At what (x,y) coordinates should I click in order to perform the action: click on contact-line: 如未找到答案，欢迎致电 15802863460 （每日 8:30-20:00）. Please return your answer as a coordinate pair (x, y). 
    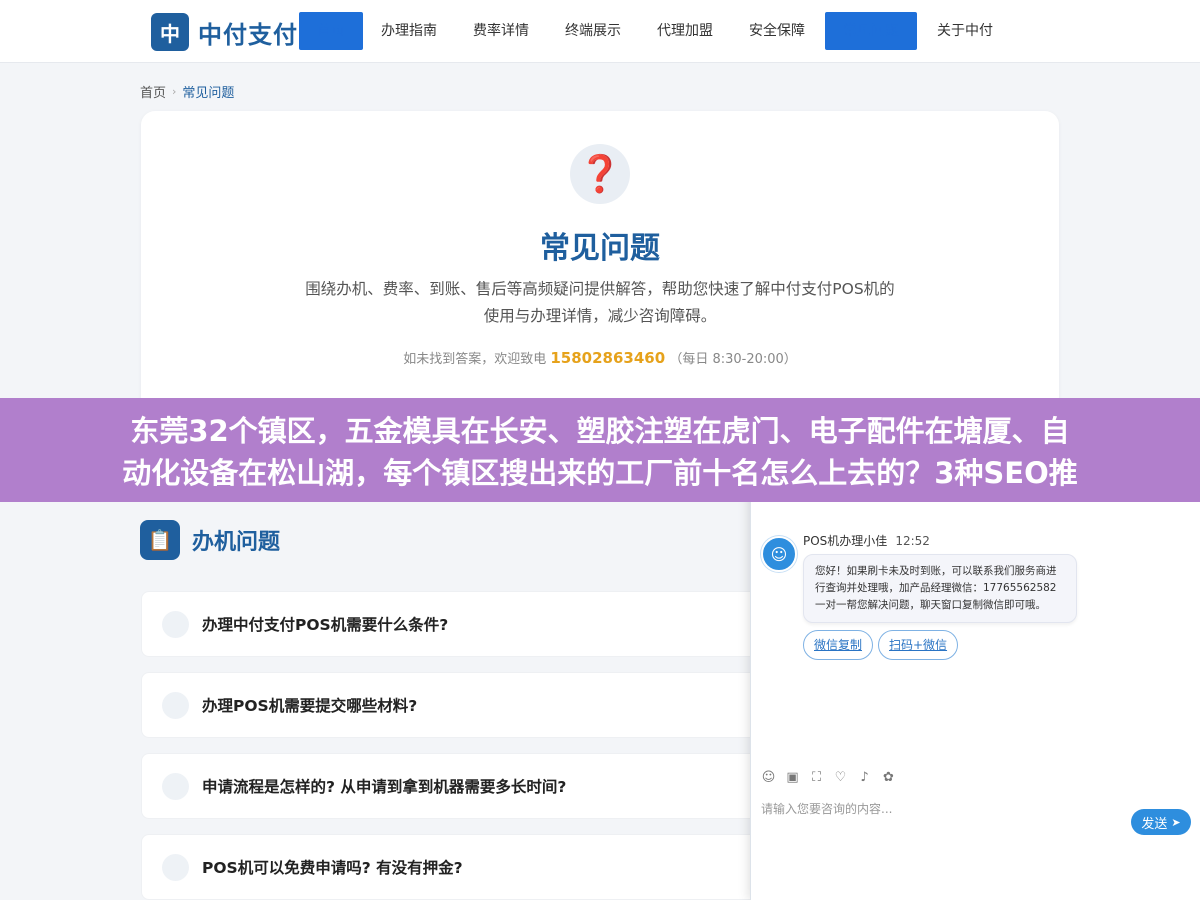
    Looking at the image, I should click on (600, 357).